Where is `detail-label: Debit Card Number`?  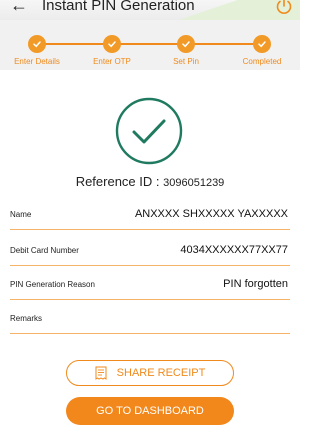
detail-label: Debit Card Number is located at coordinates (44, 250).